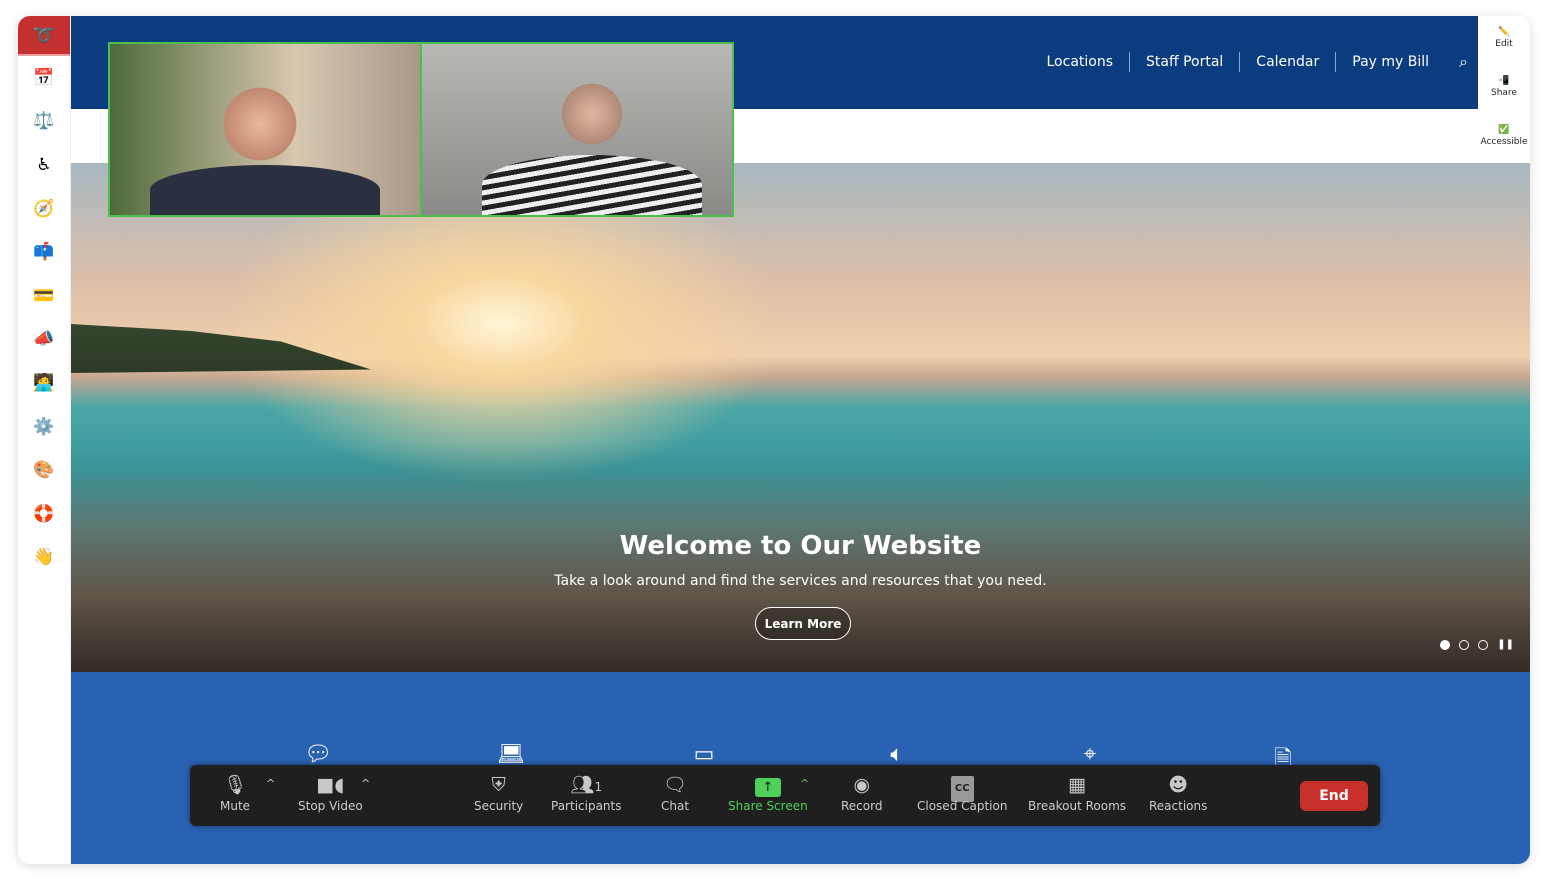  What do you see at coordinates (44, 36) in the screenshot?
I see `logo: ➰` at bounding box center [44, 36].